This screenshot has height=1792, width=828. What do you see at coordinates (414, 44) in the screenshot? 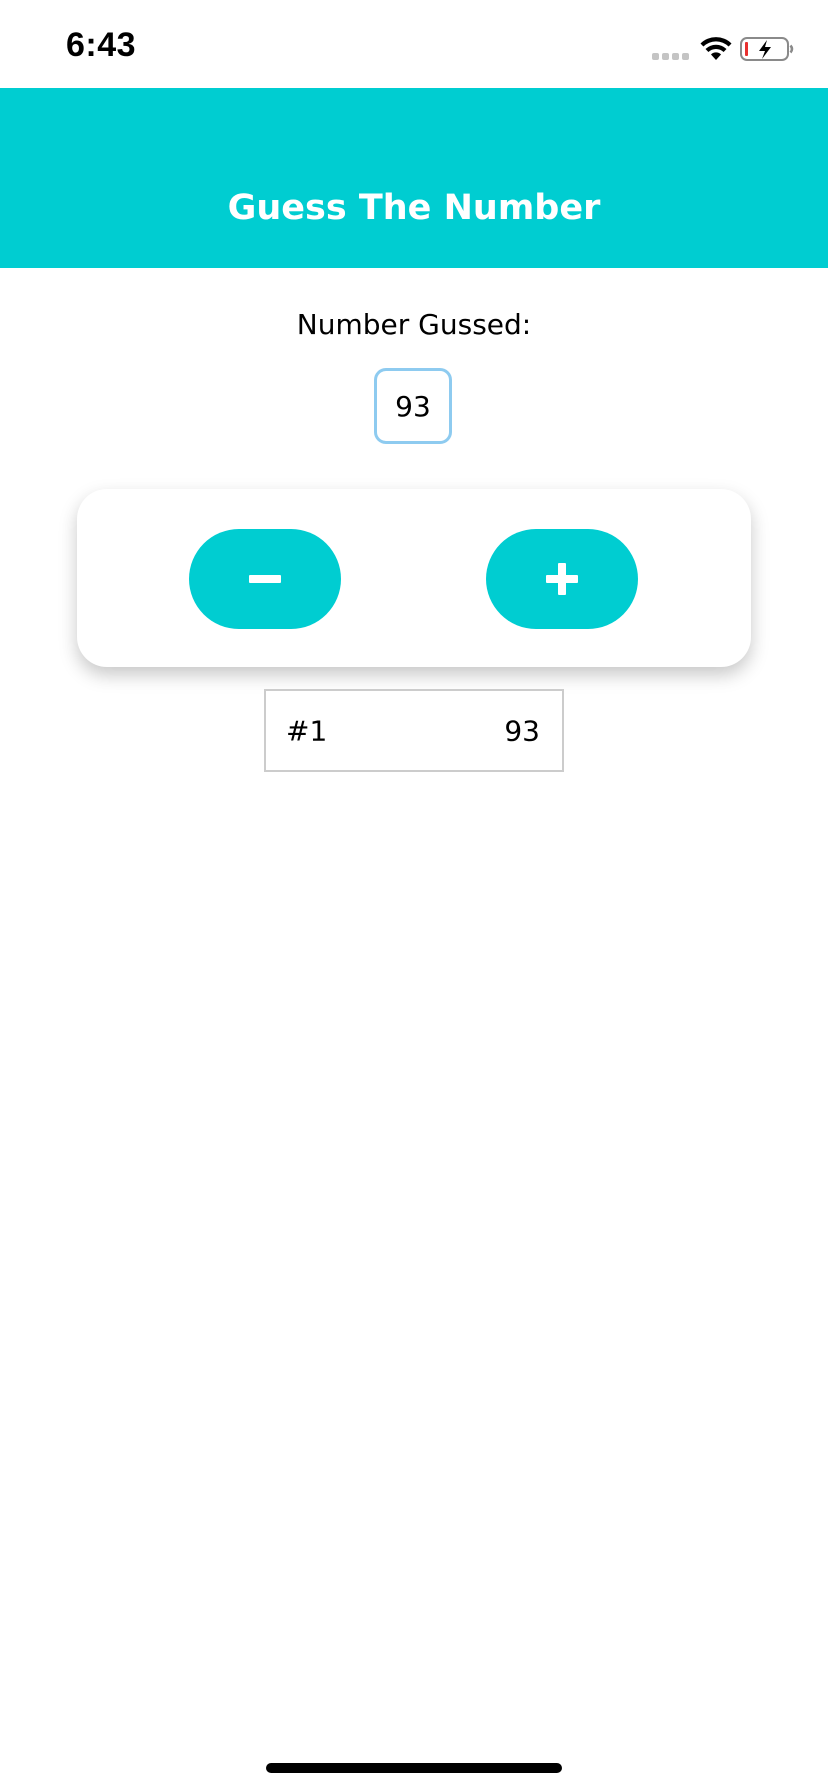
I see `status-bar: 6:43` at bounding box center [414, 44].